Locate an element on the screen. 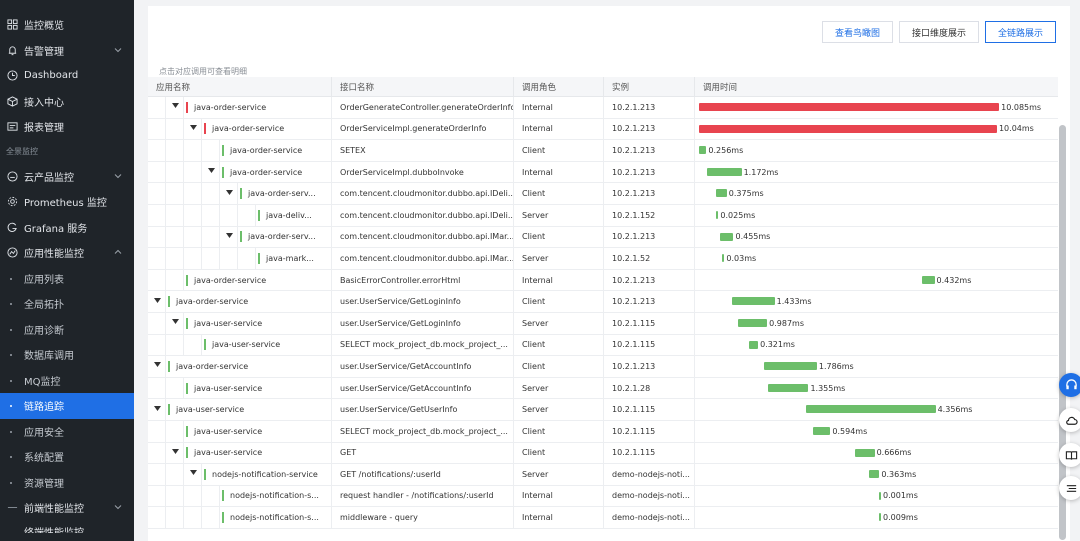 The width and height of the screenshot is (1080, 541). sidebar-item-alarm: 告警管理 is located at coordinates (67, 51).